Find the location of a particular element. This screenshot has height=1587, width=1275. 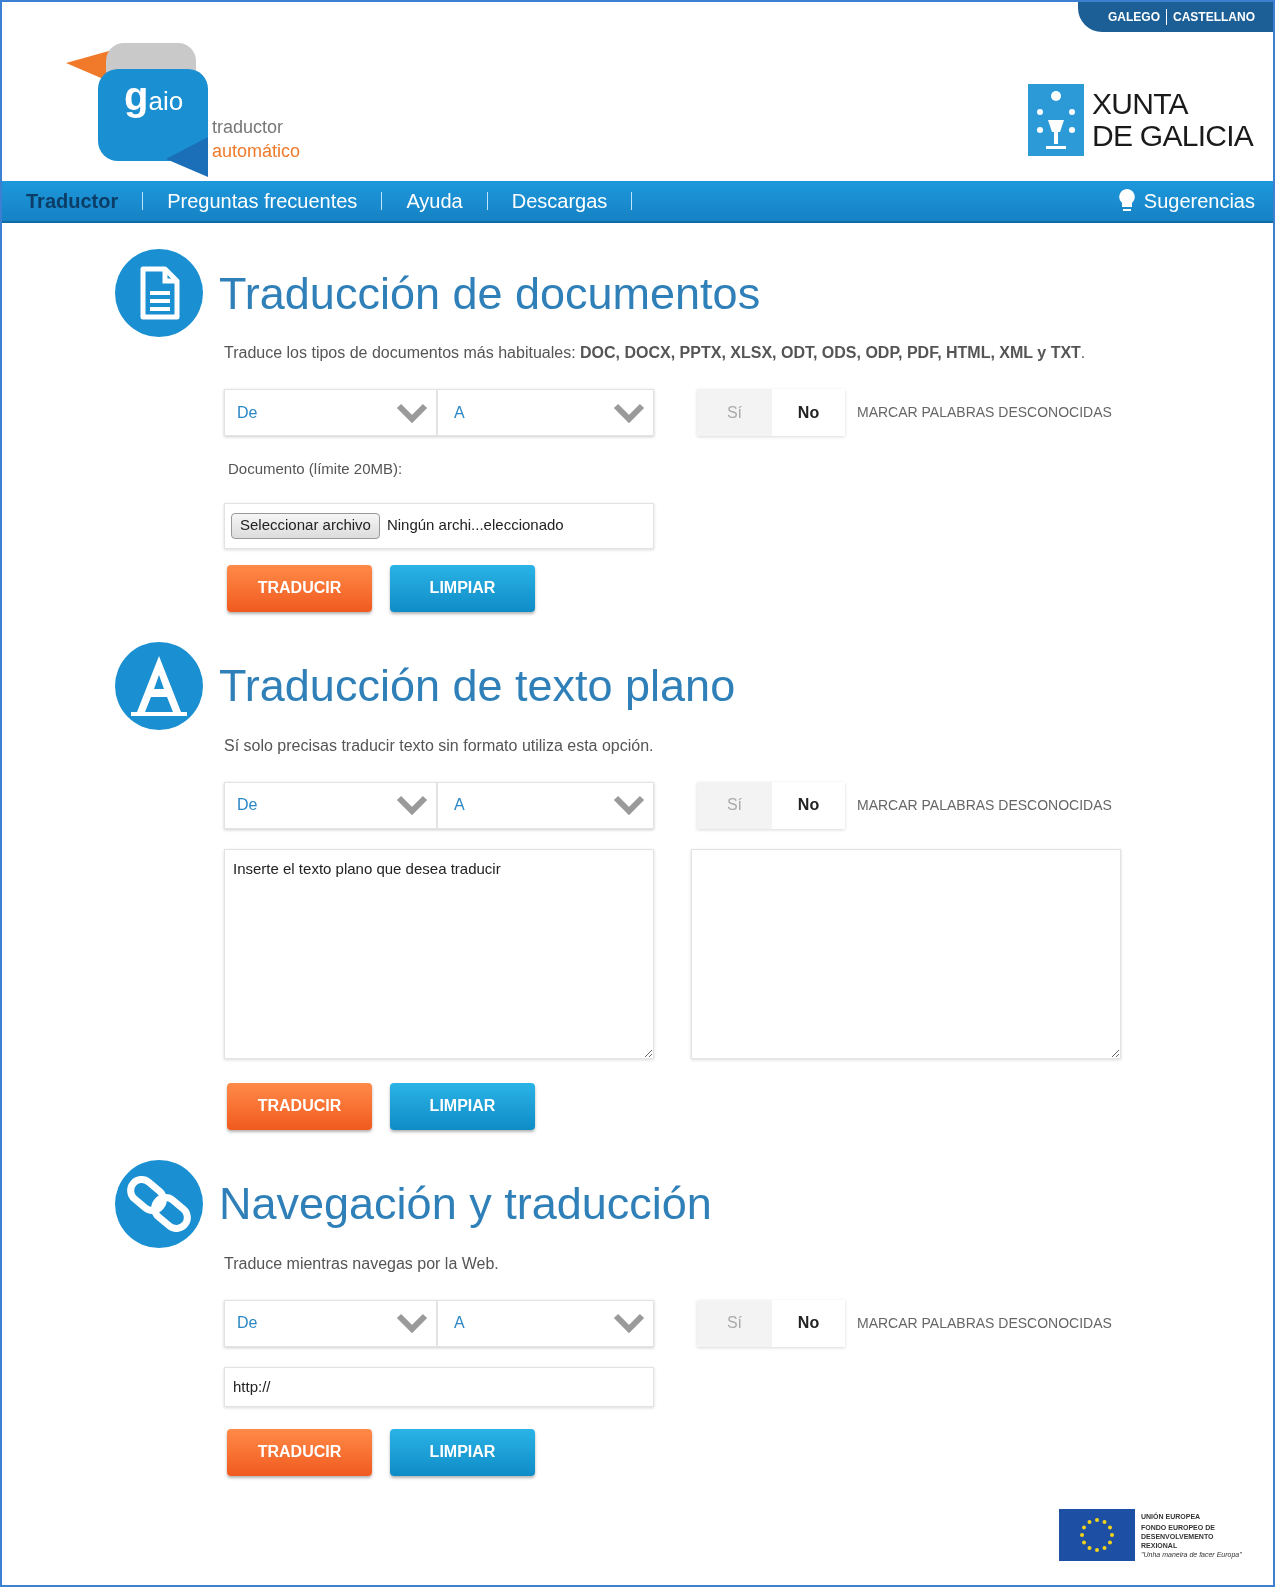

government-name: DE GALICIA is located at coordinates (1172, 136).